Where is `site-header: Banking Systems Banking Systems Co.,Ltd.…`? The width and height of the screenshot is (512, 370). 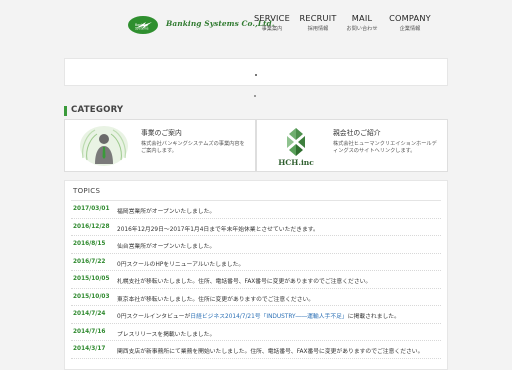 site-header: Banking Systems Banking Systems Co.,Ltd.… is located at coordinates (256, 23).